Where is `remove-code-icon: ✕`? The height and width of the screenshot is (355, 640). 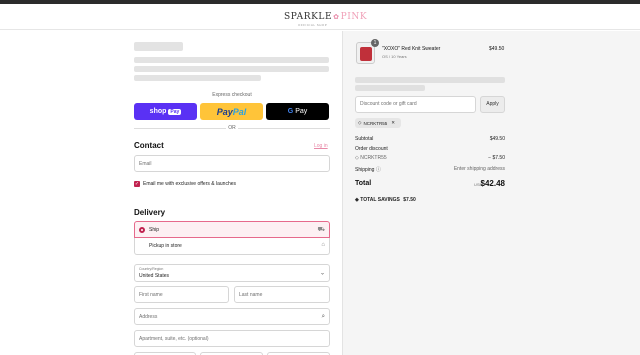
remove-code-icon: ✕ is located at coordinates (393, 123).